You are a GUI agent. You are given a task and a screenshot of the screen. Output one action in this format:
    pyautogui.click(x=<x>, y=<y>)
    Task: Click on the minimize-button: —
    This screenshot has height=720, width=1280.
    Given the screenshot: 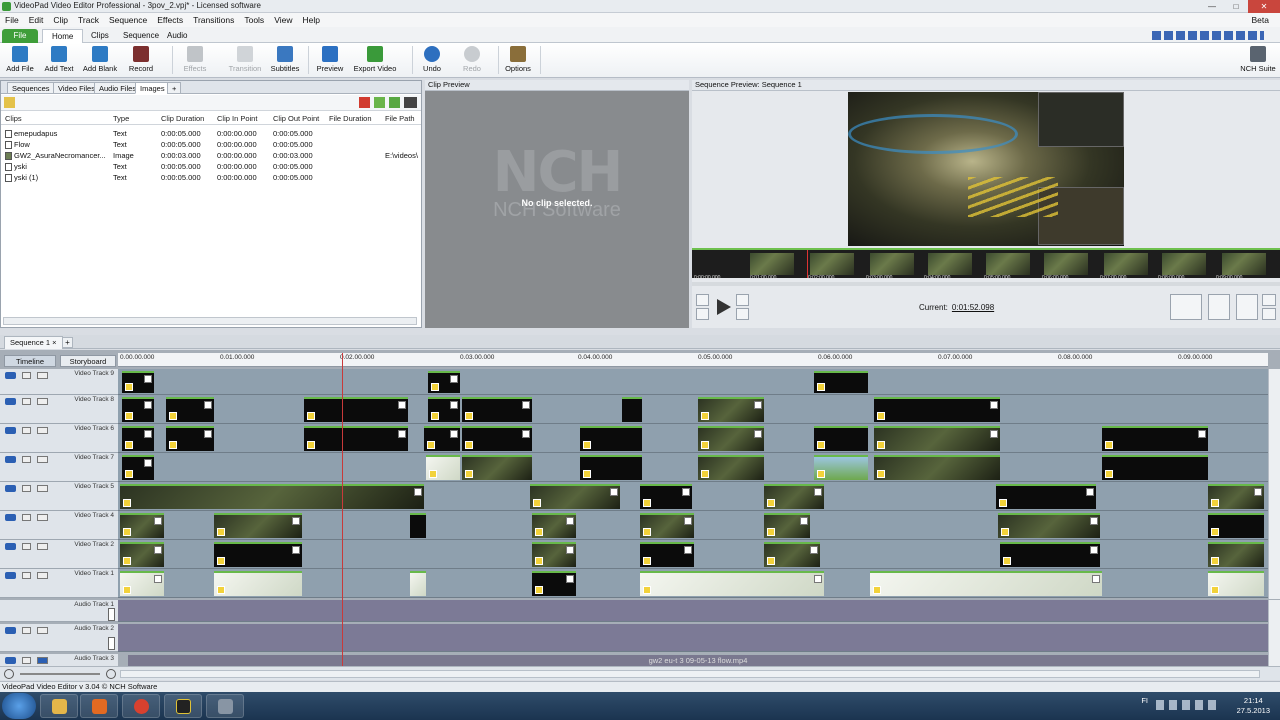 What is the action you would take?
    pyautogui.click(x=1212, y=6)
    